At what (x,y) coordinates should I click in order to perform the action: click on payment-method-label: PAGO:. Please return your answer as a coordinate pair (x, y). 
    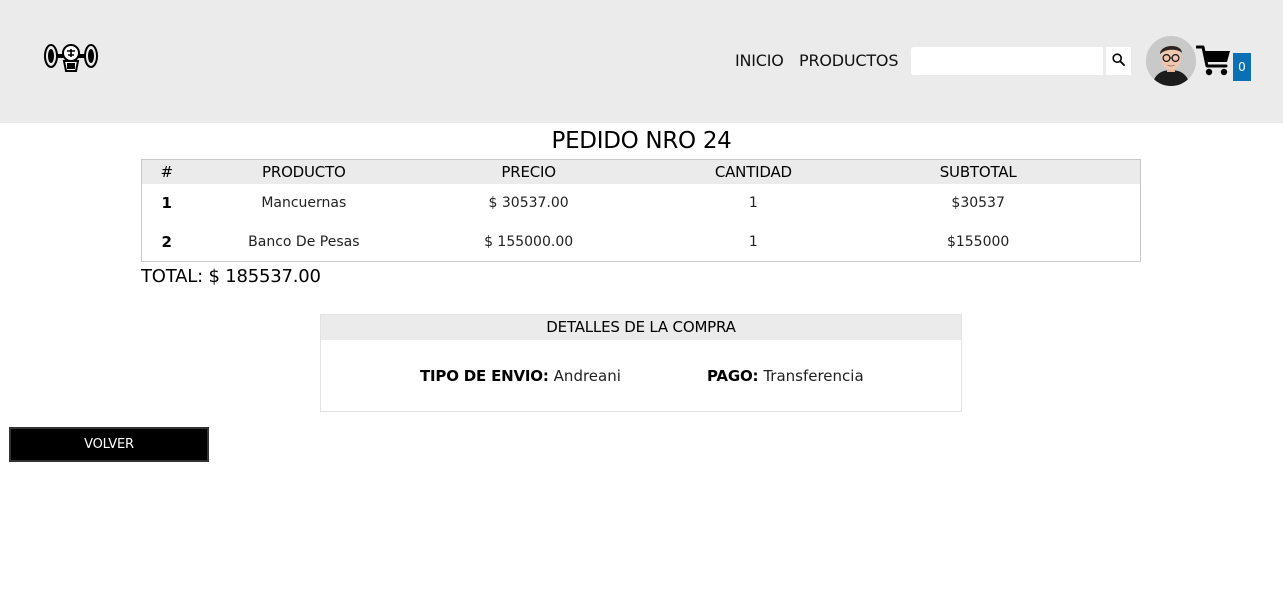
    Looking at the image, I should click on (735, 376).